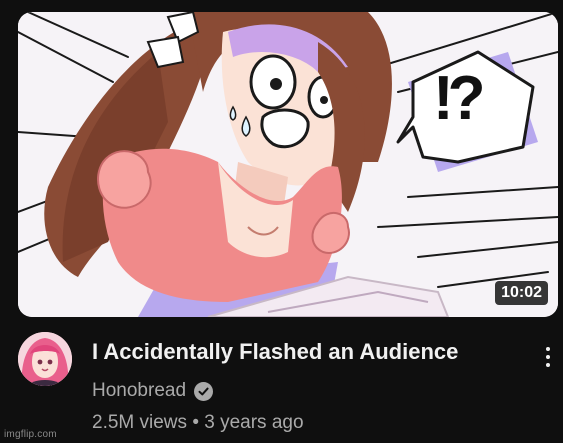 The height and width of the screenshot is (443, 563). I want to click on channel-row: Honobread, so click(153, 391).